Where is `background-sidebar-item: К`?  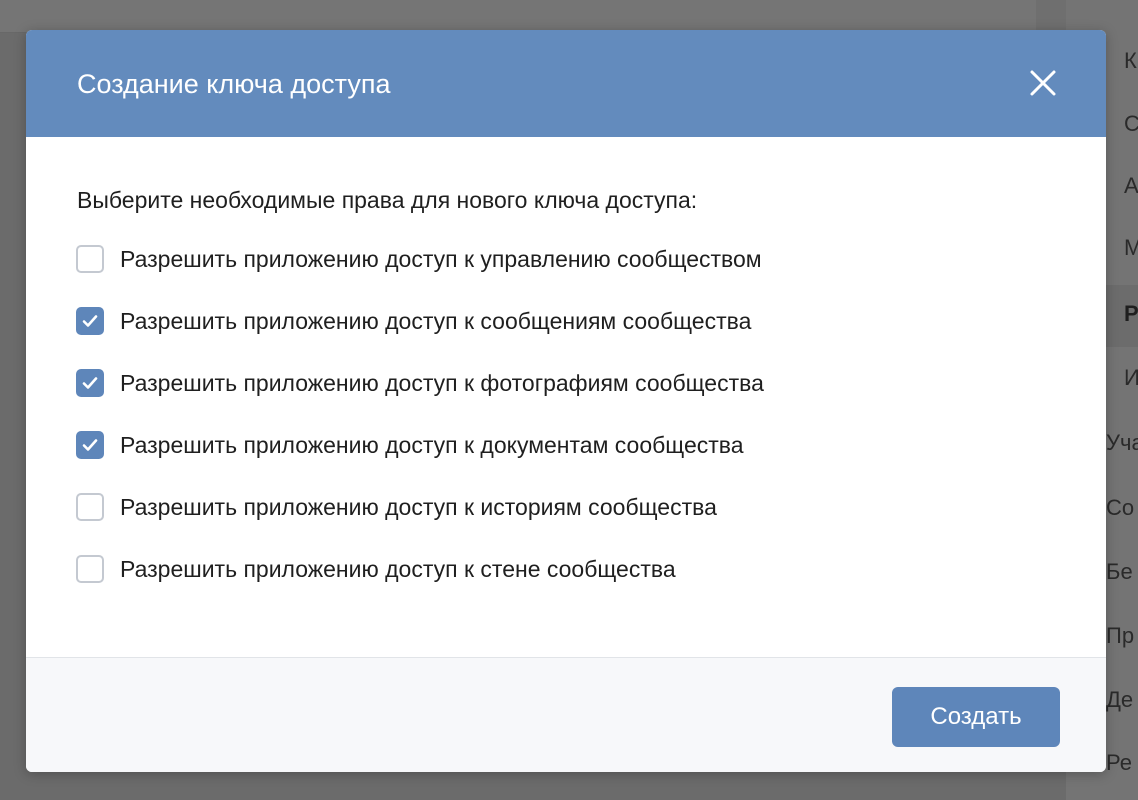 background-sidebar-item: К is located at coordinates (1130, 60).